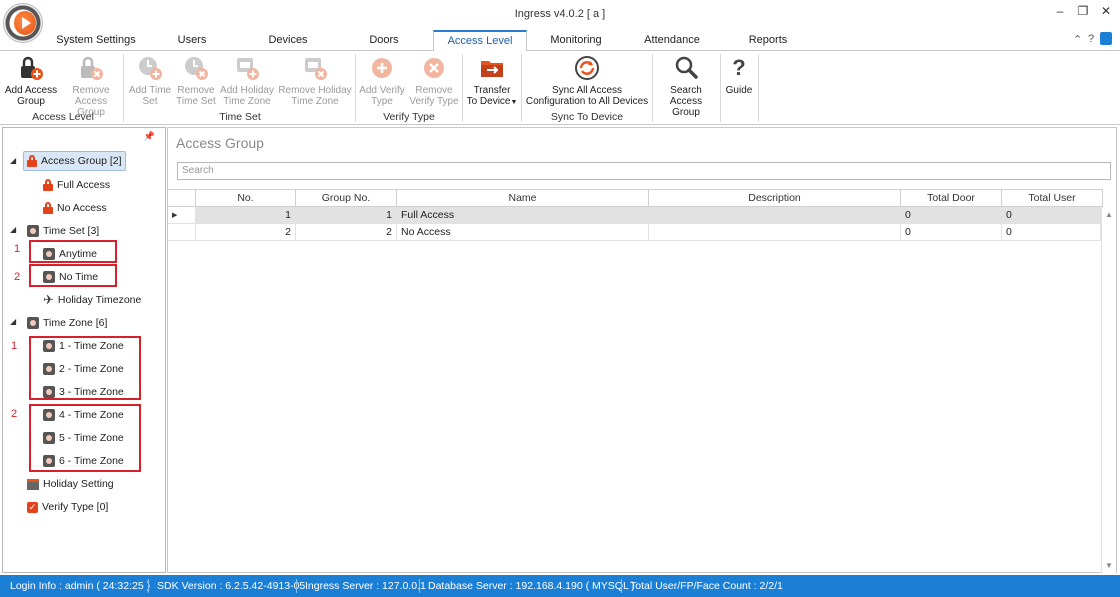 This screenshot has height=597, width=1120. Describe the element at coordinates (384, 40) in the screenshot. I see `tab-doors: Doors` at that location.